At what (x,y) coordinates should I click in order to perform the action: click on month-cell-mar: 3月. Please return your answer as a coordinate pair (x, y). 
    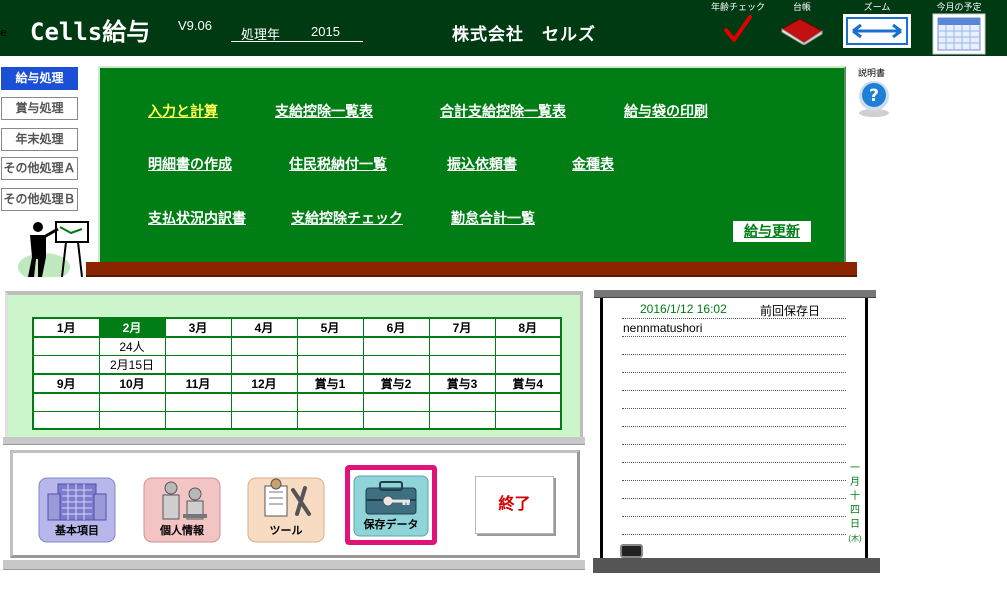
    Looking at the image, I should click on (198, 327).